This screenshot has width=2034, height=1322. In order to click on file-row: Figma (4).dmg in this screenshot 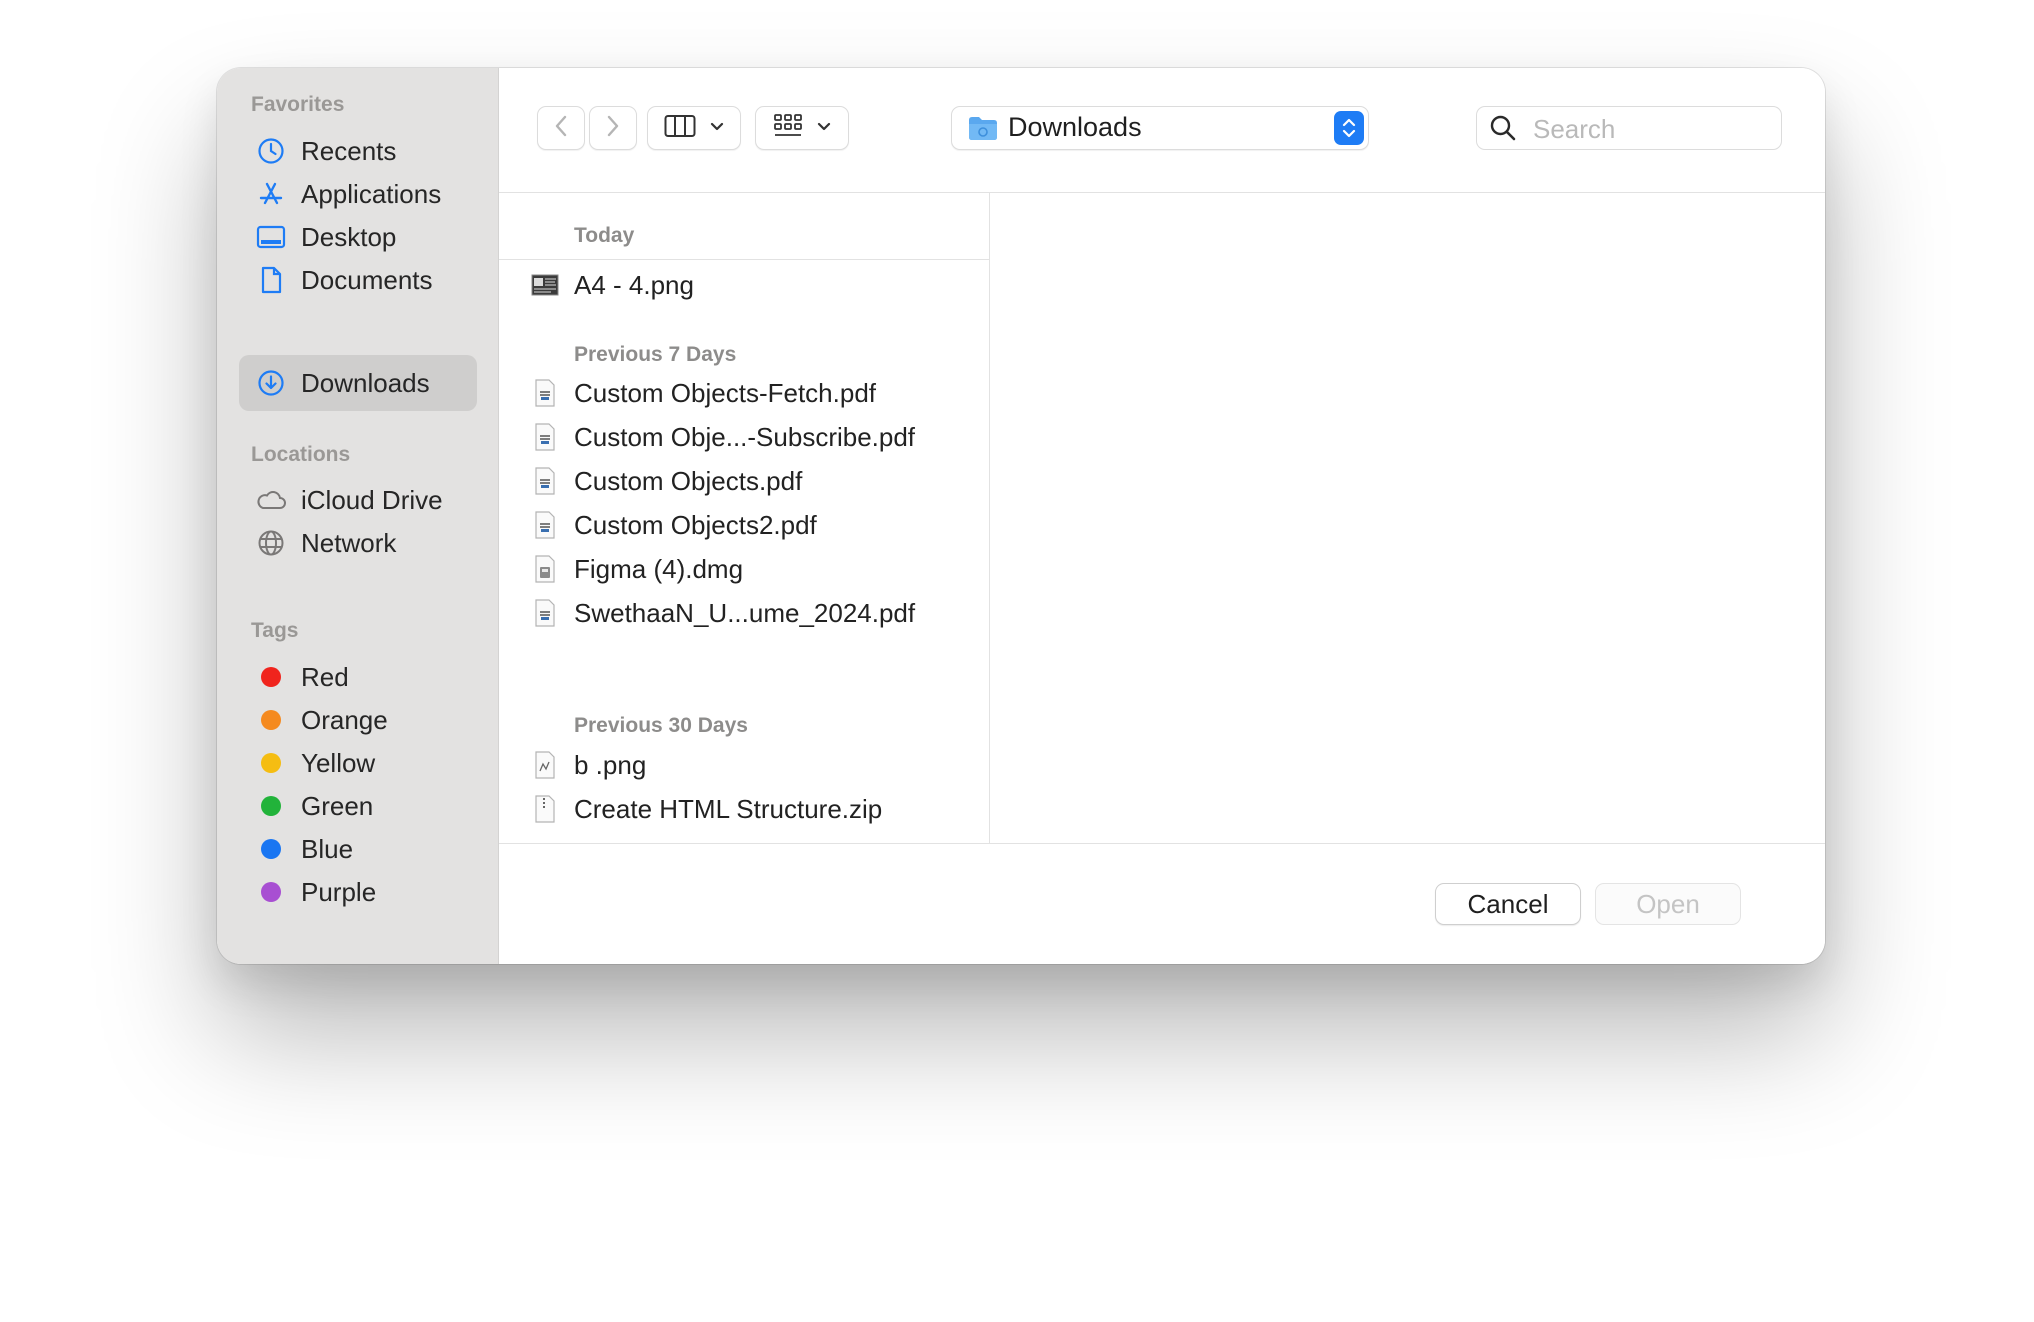, I will do `click(751, 569)`.